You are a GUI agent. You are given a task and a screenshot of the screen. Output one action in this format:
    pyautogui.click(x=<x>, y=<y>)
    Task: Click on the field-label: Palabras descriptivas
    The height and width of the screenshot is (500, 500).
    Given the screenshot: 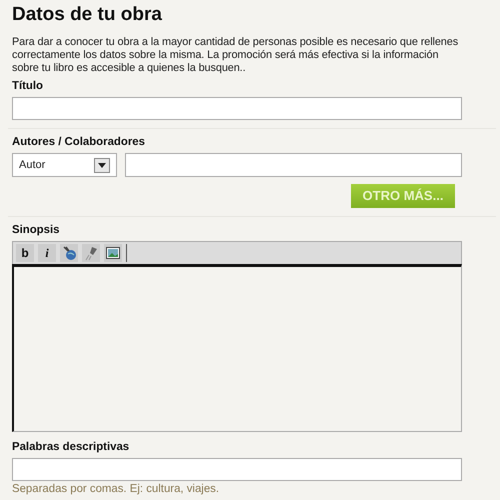 What is the action you would take?
    pyautogui.click(x=71, y=447)
    